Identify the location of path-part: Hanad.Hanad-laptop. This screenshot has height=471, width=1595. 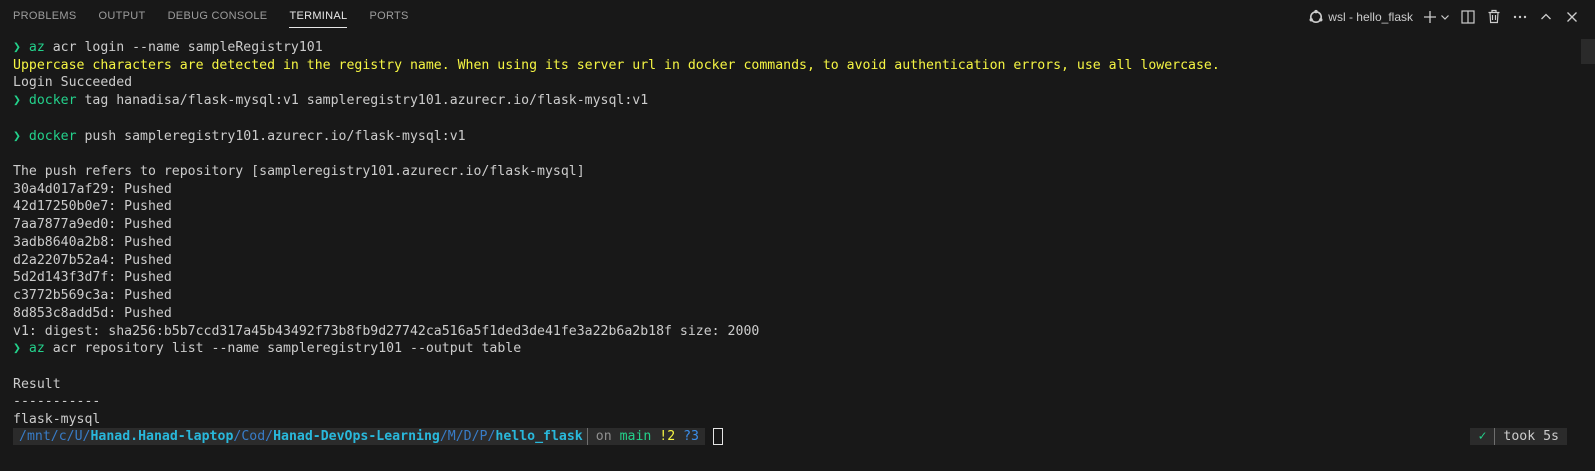
(162, 436).